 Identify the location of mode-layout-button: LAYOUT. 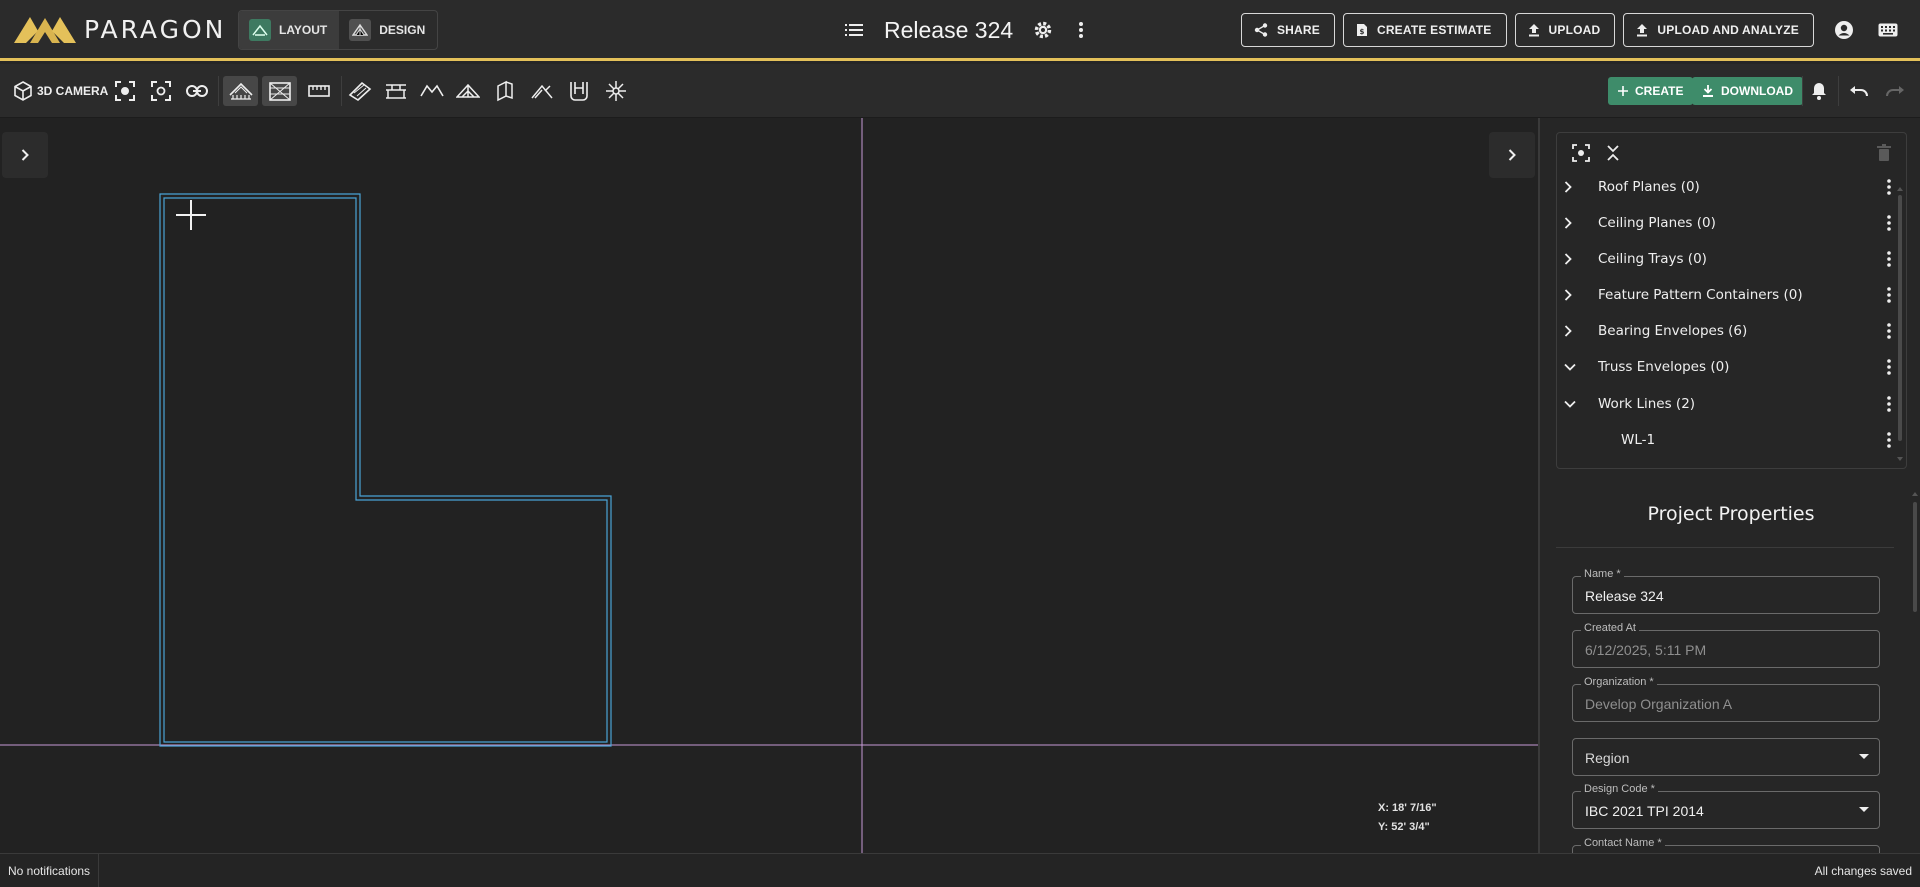
(289, 30).